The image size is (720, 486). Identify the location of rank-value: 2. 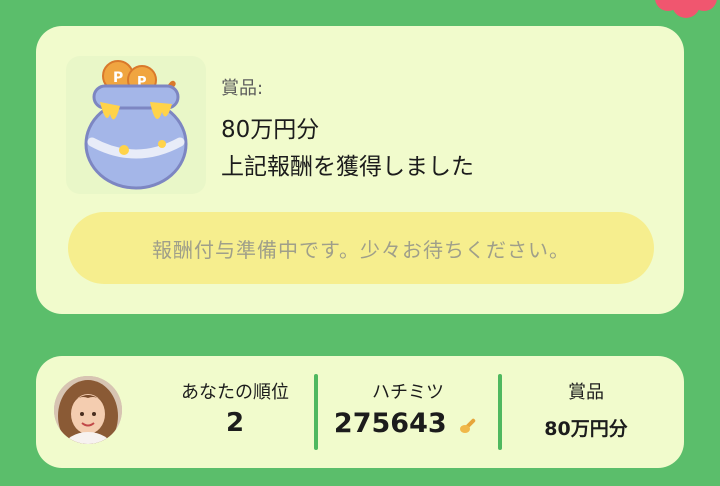
(235, 423).